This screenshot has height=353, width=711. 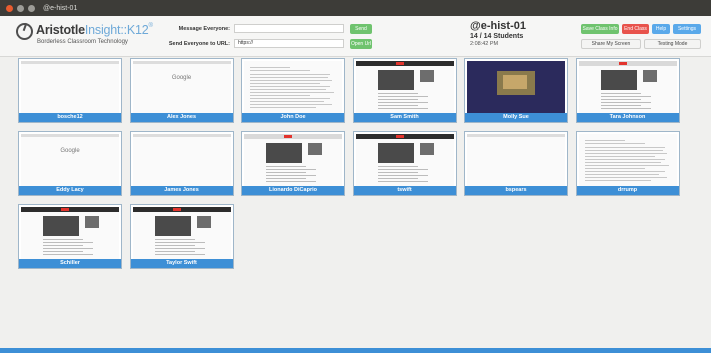 I want to click on student-tile: Taylor Swift, so click(x=181, y=236).